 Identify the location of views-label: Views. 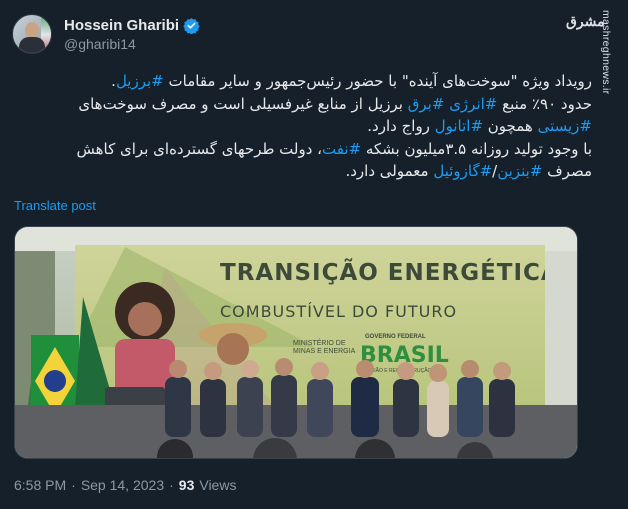
(218, 485).